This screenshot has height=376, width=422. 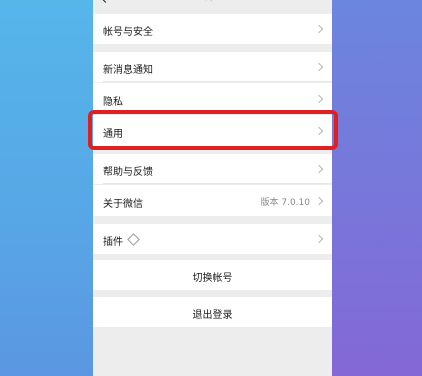 What do you see at coordinates (128, 32) in the screenshot?
I see `account-security-label: 帐号与安全` at bounding box center [128, 32].